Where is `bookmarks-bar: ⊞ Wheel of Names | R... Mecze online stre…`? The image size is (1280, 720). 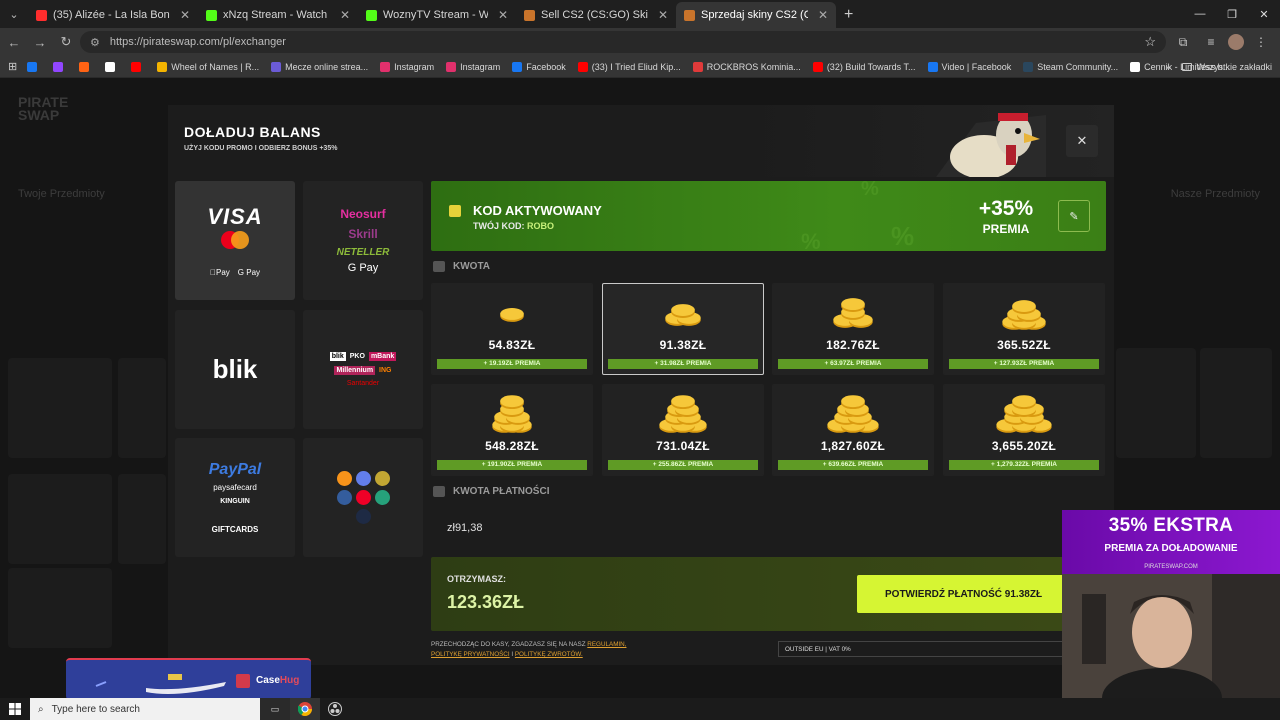 bookmarks-bar: ⊞ Wheel of Names | R... Mecze online stre… is located at coordinates (640, 67).